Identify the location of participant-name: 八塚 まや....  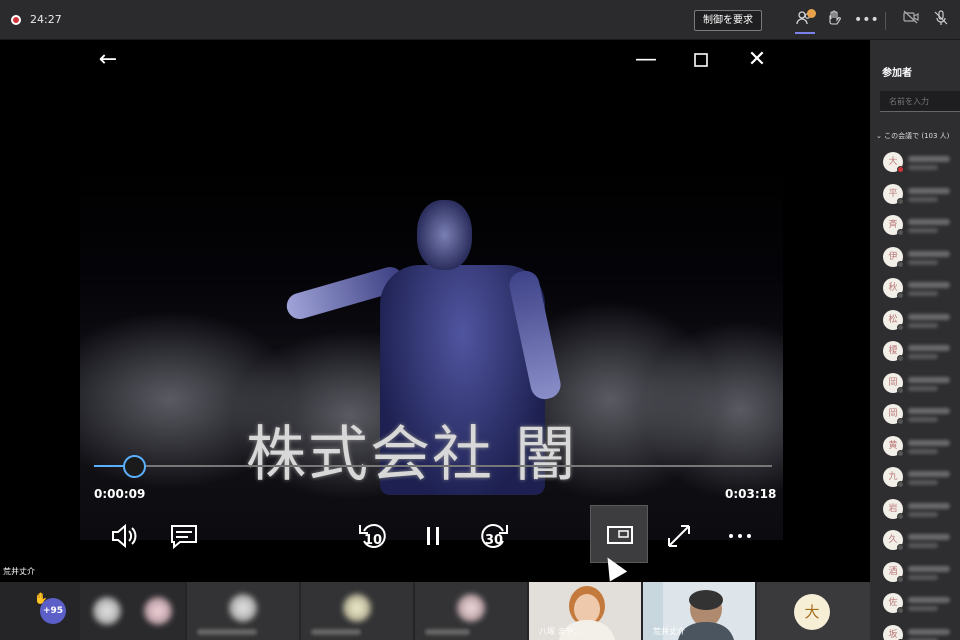
(560, 631).